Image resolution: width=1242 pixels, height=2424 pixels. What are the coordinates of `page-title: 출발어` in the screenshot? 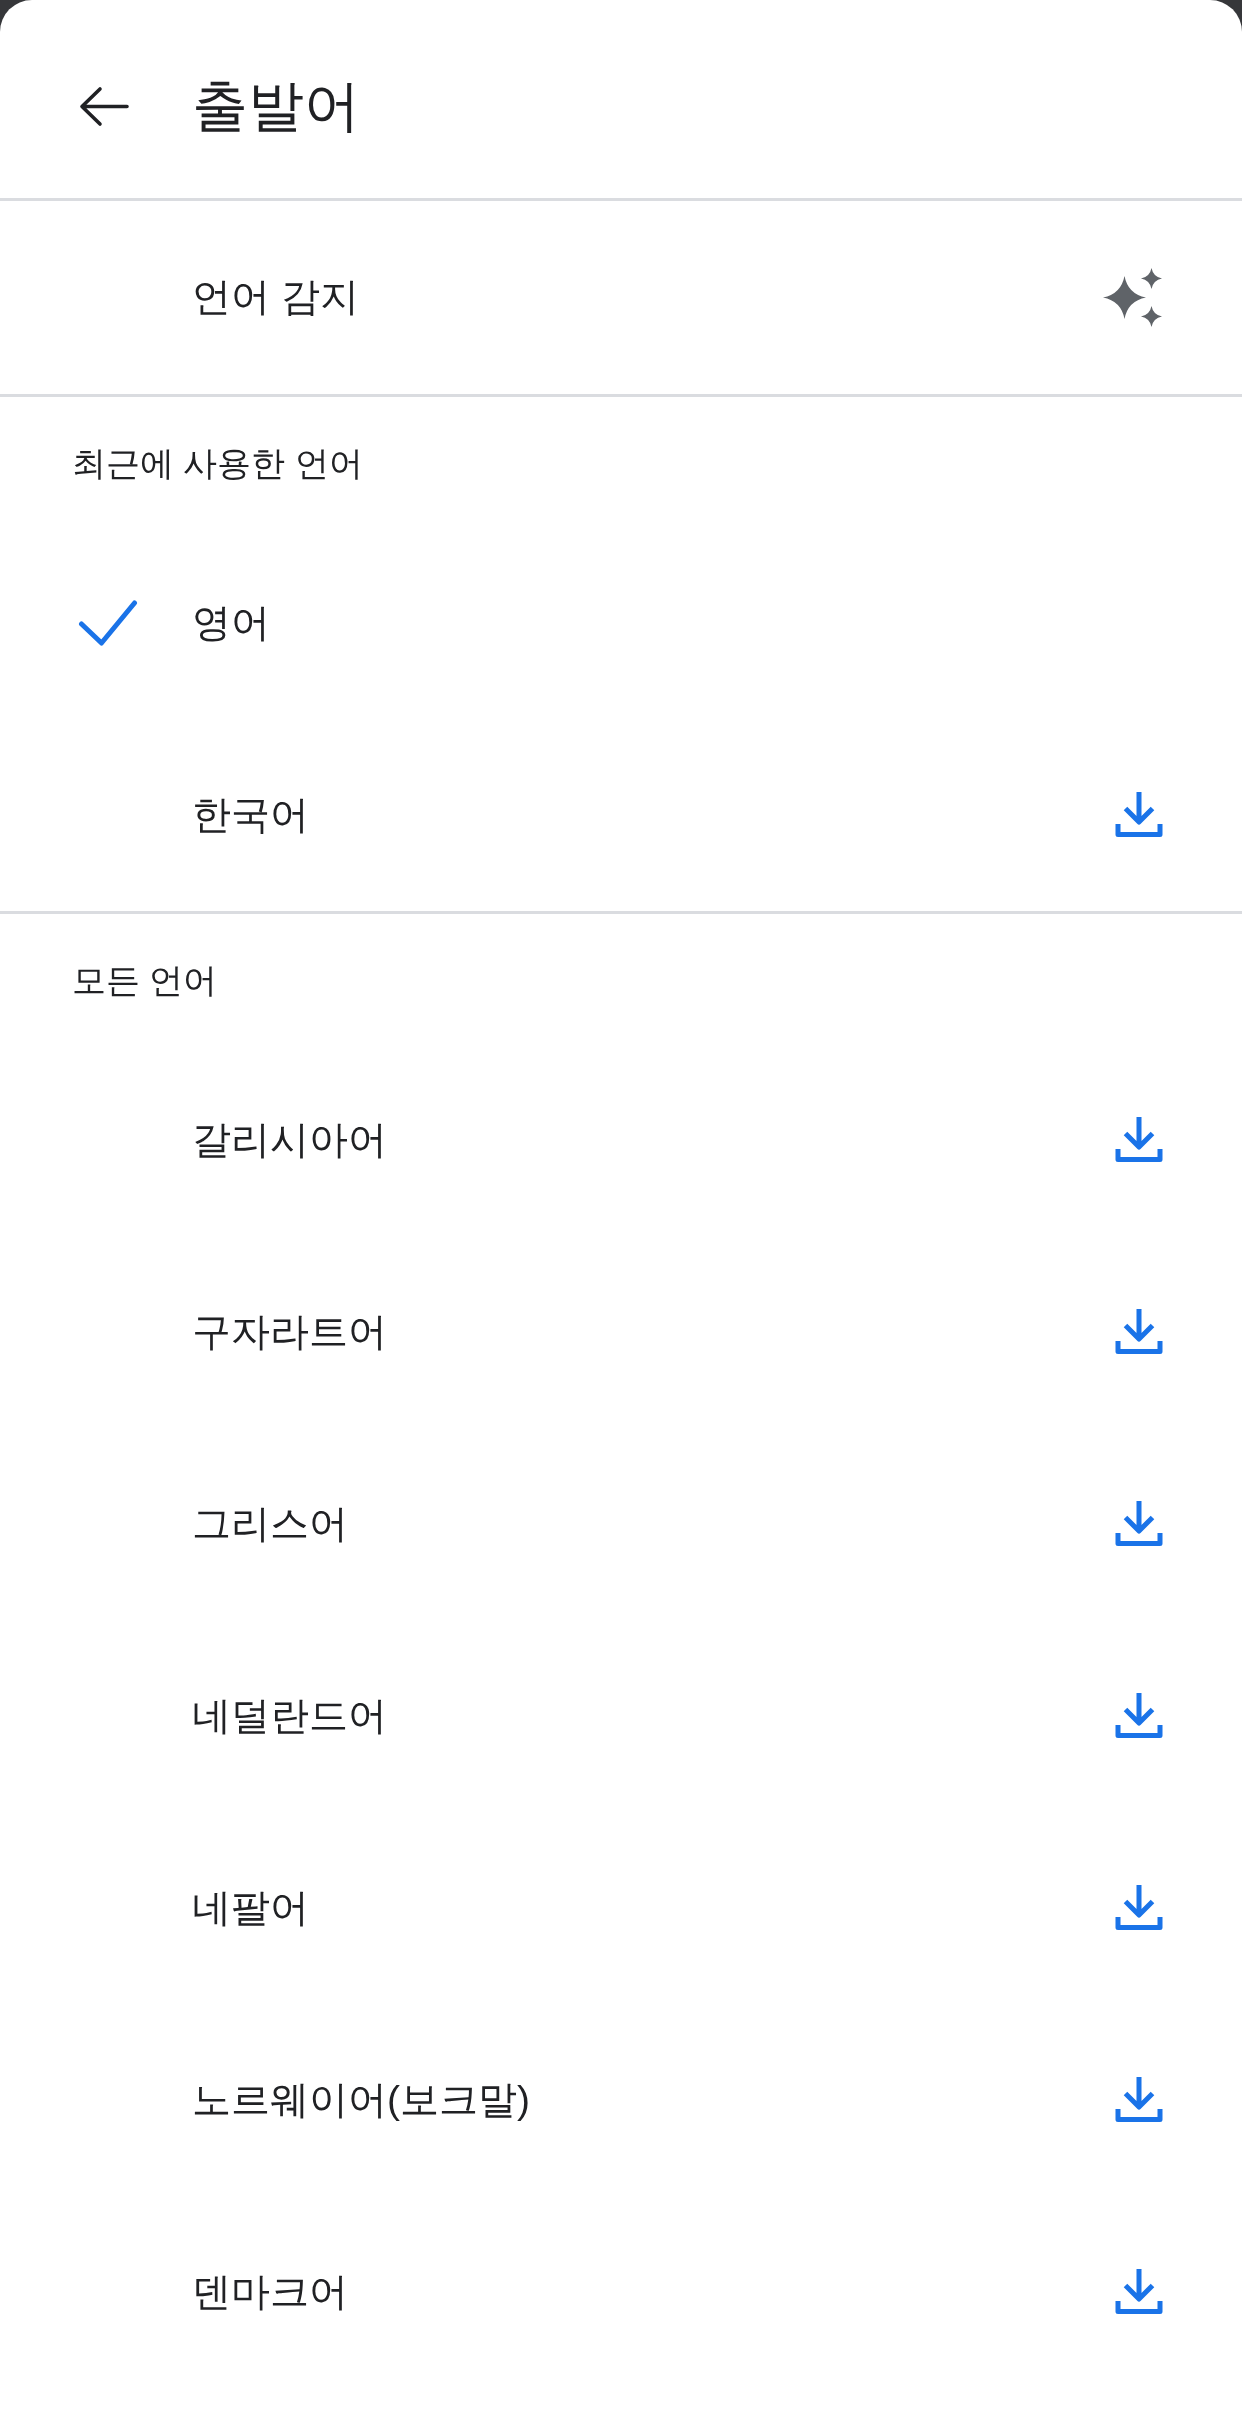 It's located at (276, 106).